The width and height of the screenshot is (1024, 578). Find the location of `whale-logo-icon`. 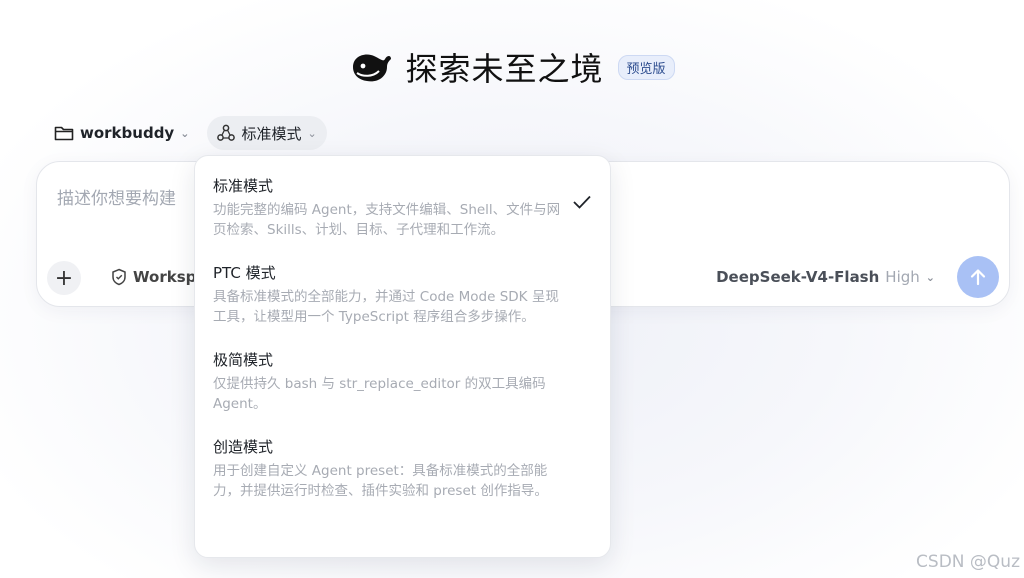

whale-logo-icon is located at coordinates (372, 68).